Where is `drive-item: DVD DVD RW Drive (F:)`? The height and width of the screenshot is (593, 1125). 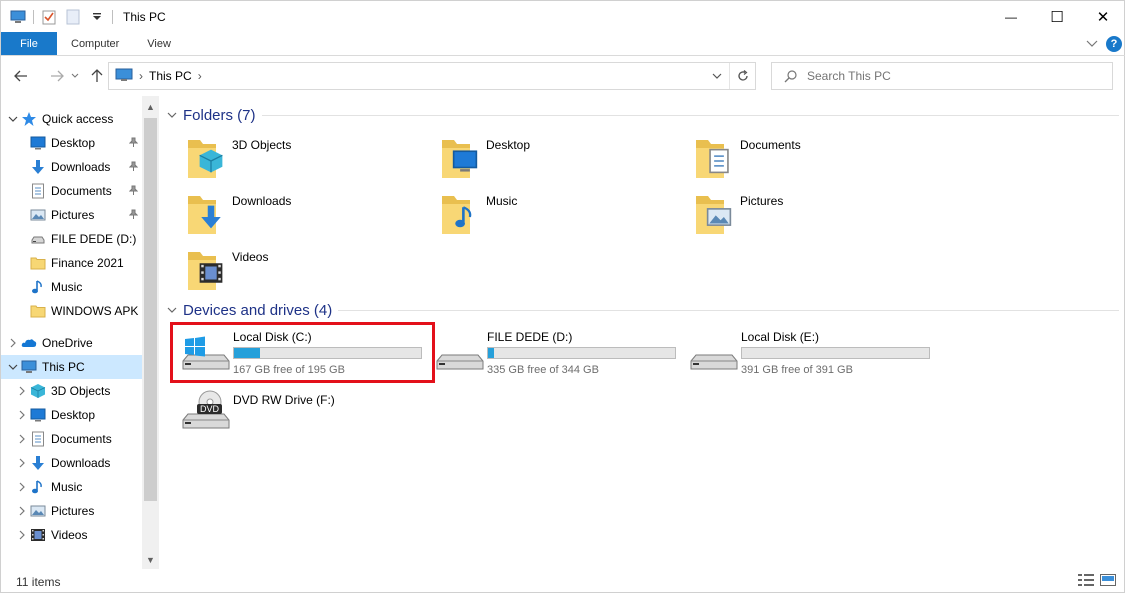
drive-item: DVD DVD RW Drive (F:) is located at coordinates (310, 419).